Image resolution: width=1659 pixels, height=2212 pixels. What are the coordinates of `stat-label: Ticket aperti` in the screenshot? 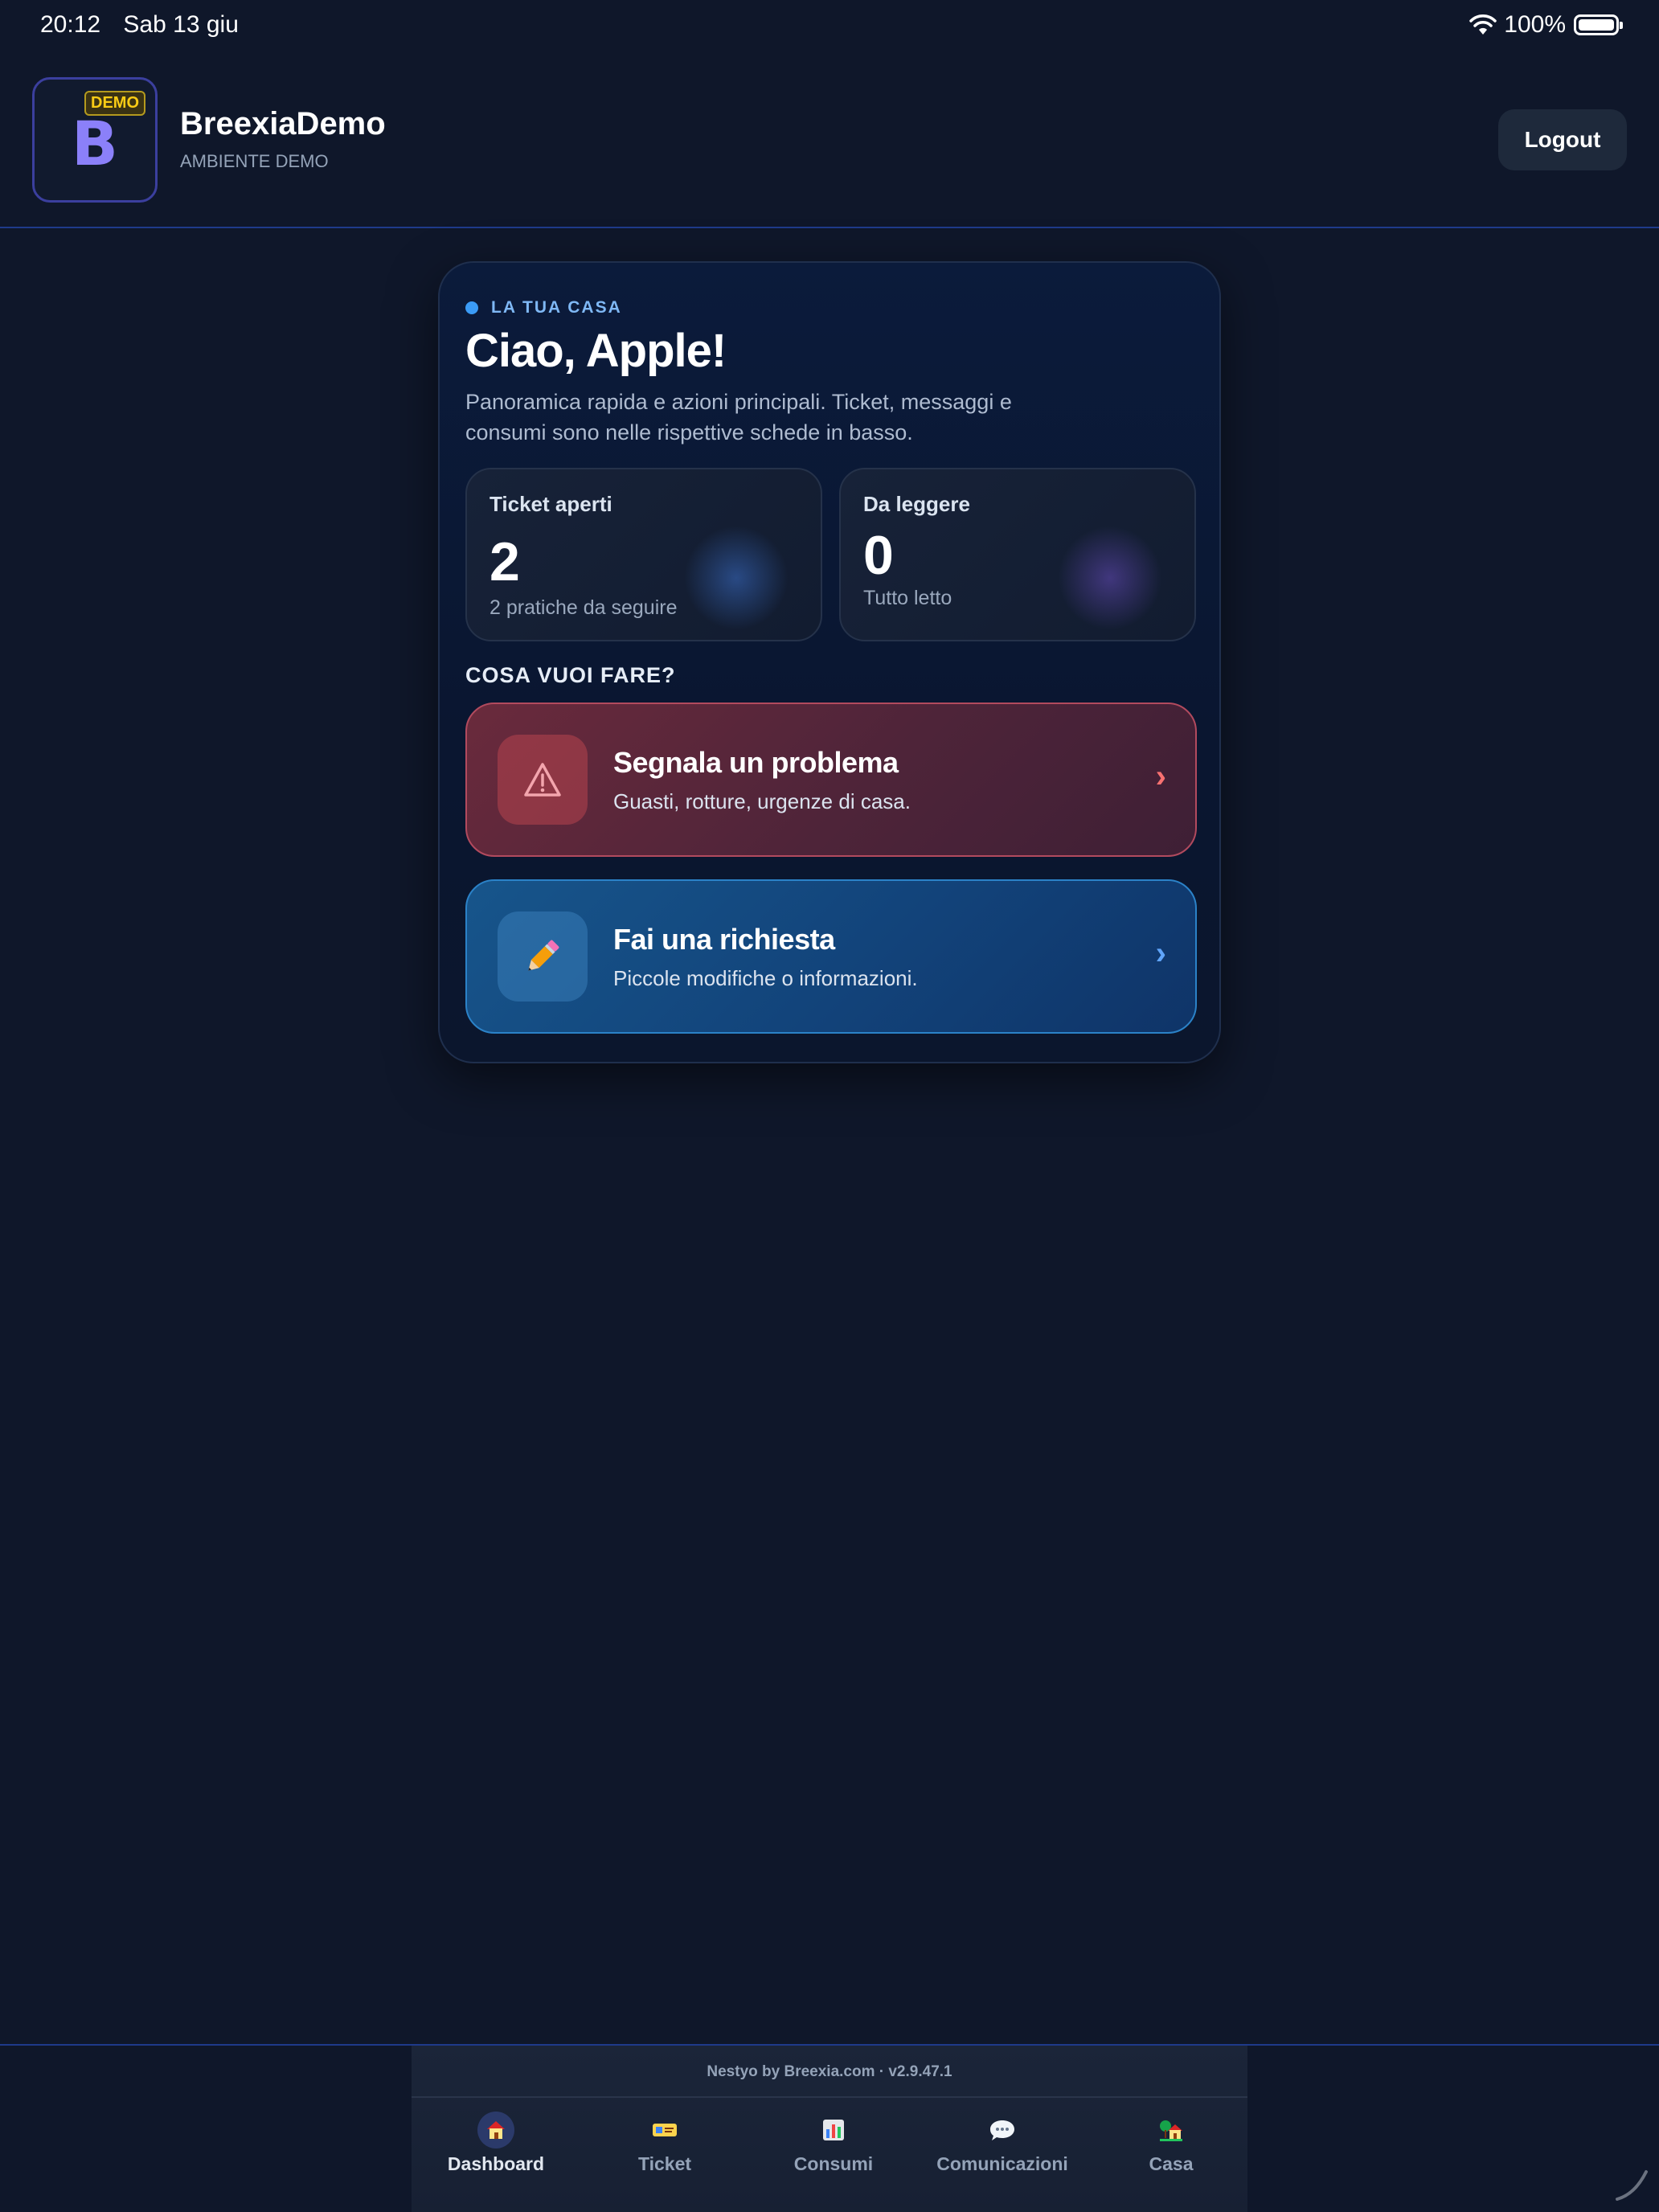 It's located at (551, 504).